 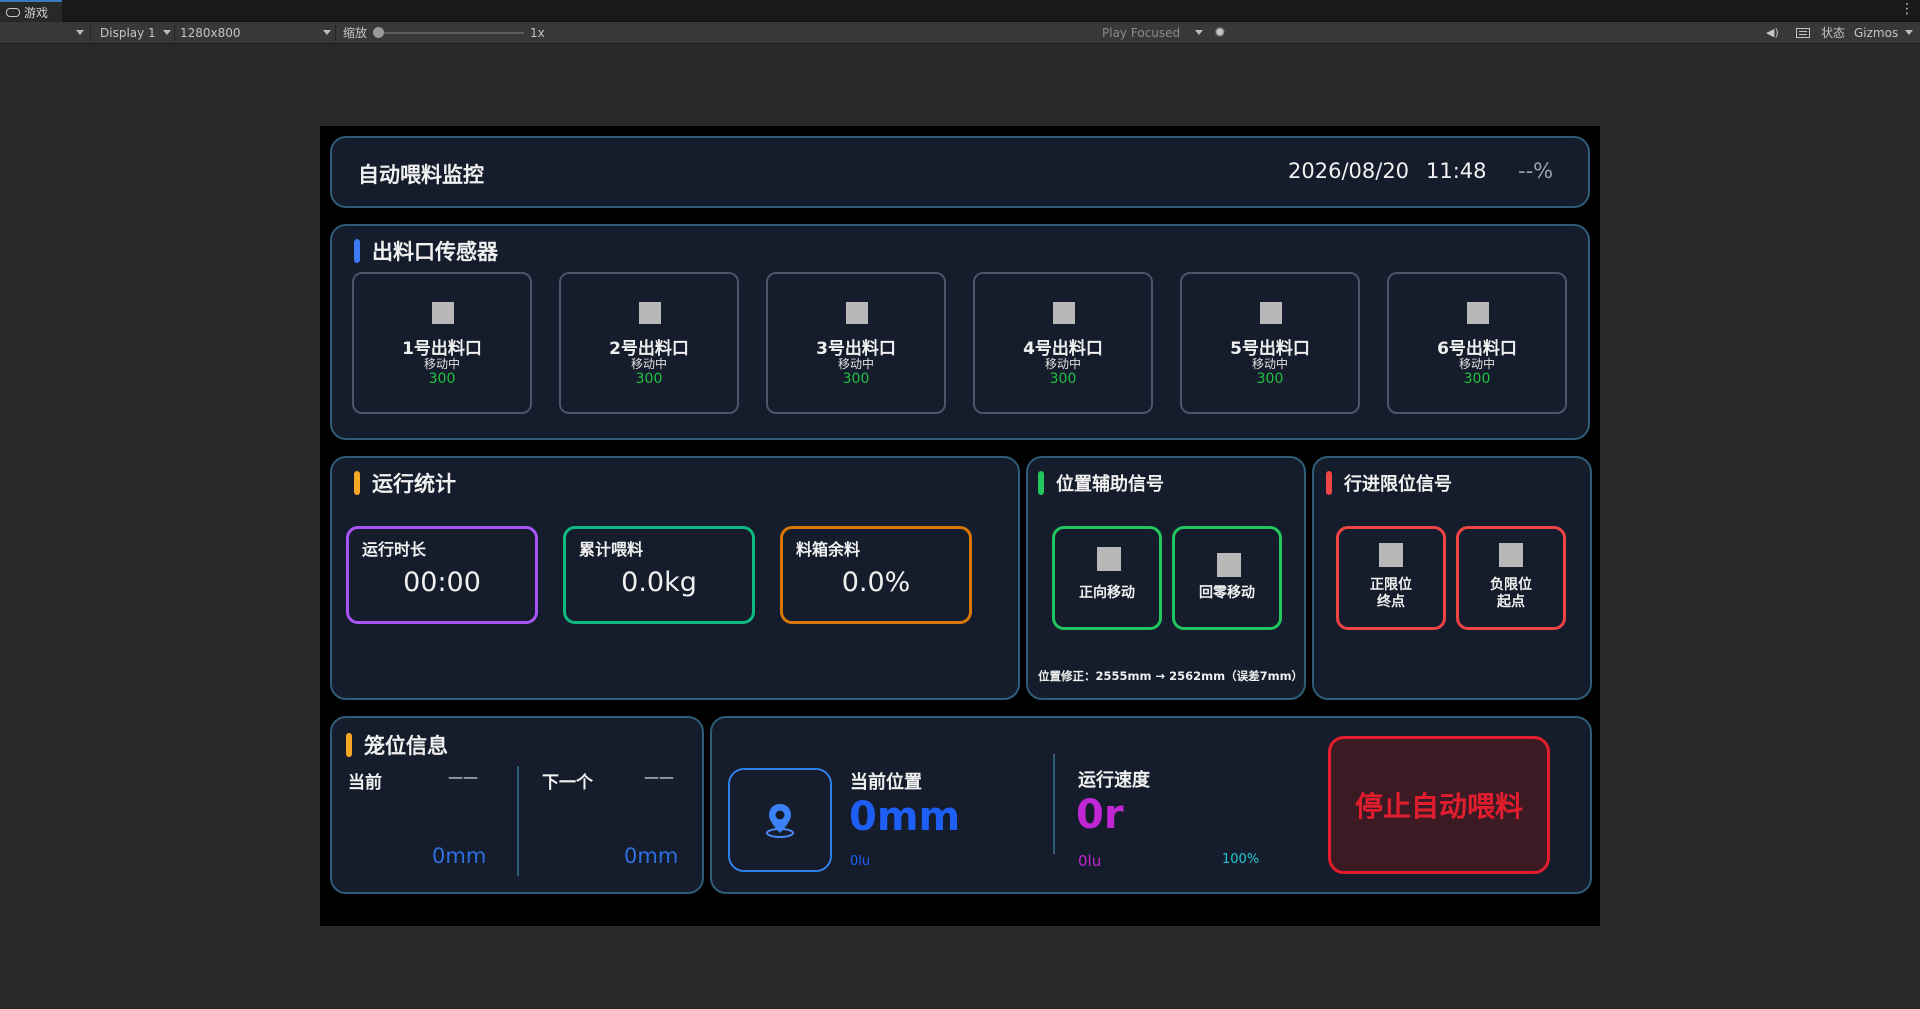 What do you see at coordinates (1107, 593) in the screenshot?
I see `signal-label: 正向移动` at bounding box center [1107, 593].